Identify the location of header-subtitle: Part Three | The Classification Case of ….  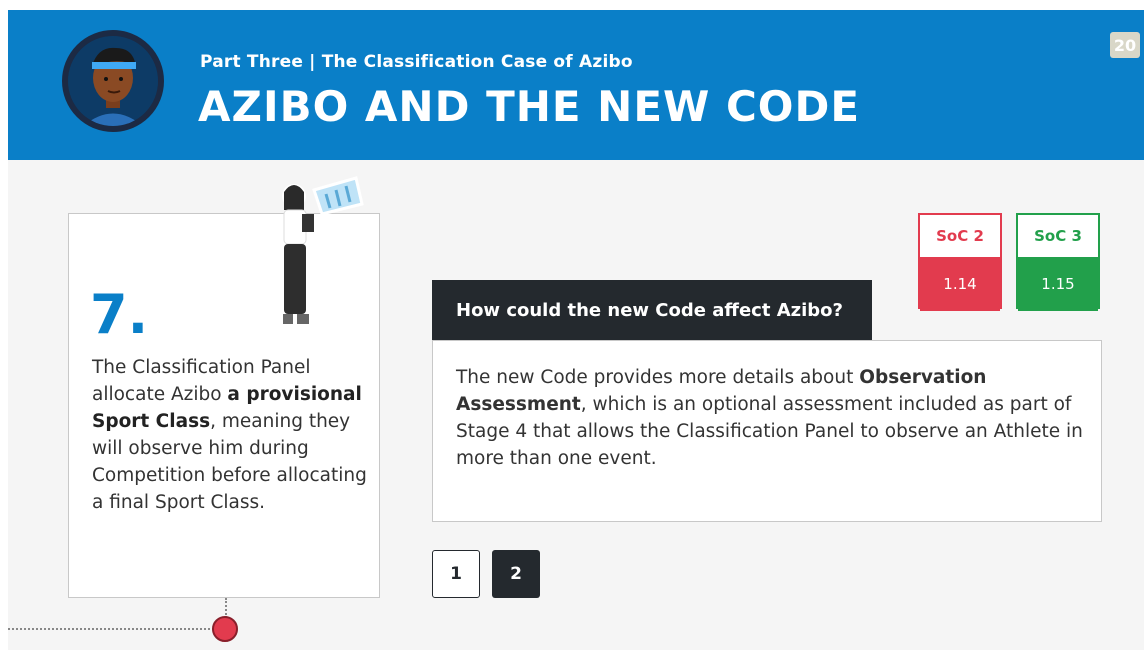
(416, 62).